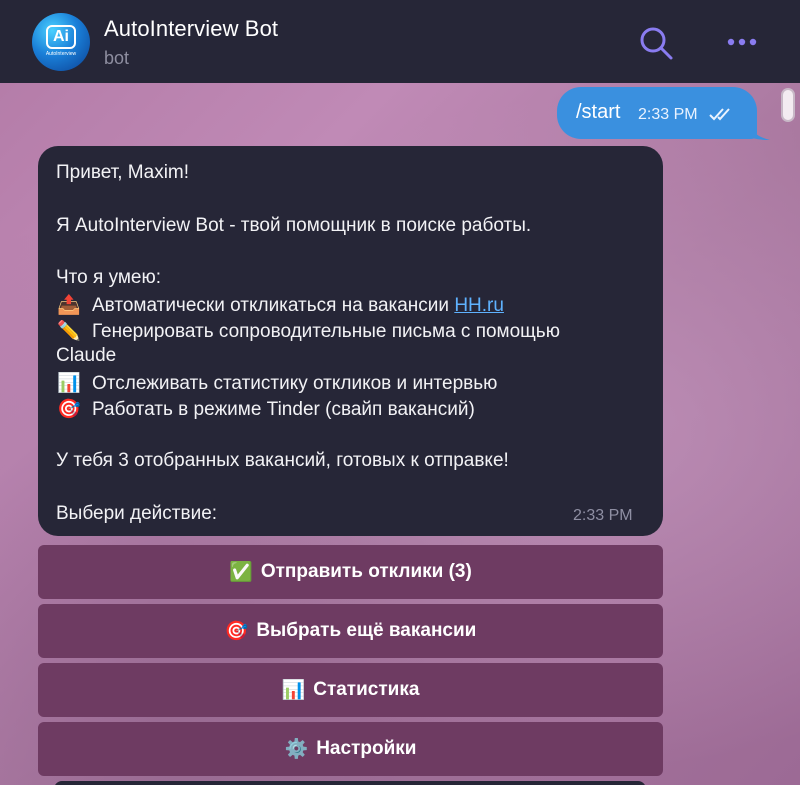  Describe the element at coordinates (296, 749) in the screenshot. I see `gear-icon: ⚙️` at that location.